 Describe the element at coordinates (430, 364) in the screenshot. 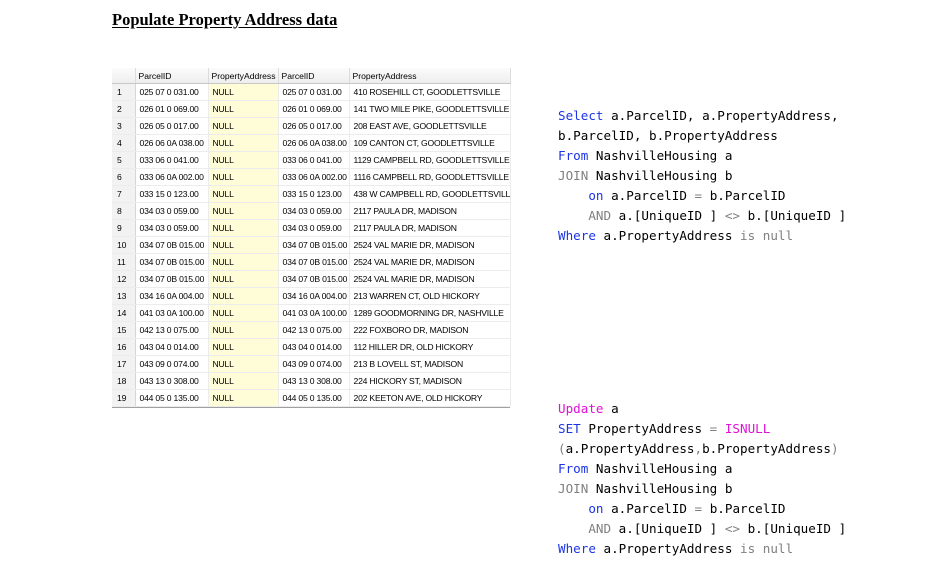

I see `propertyaddress-b-cell: 213 B LOVELL ST, MADISON` at that location.